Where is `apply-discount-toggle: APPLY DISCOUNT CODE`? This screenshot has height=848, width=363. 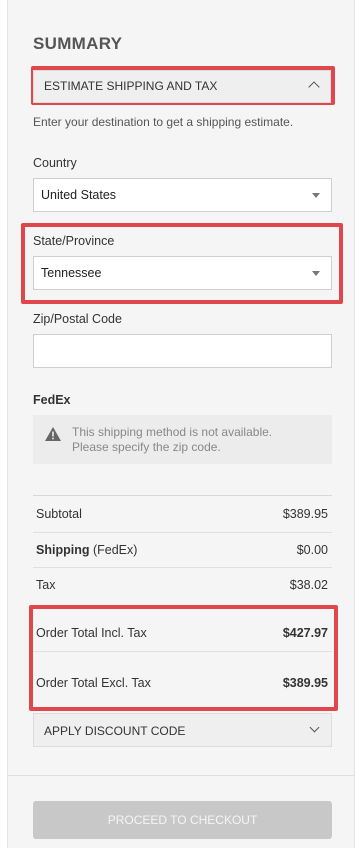
apply-discount-toggle: APPLY DISCOUNT CODE is located at coordinates (182, 730).